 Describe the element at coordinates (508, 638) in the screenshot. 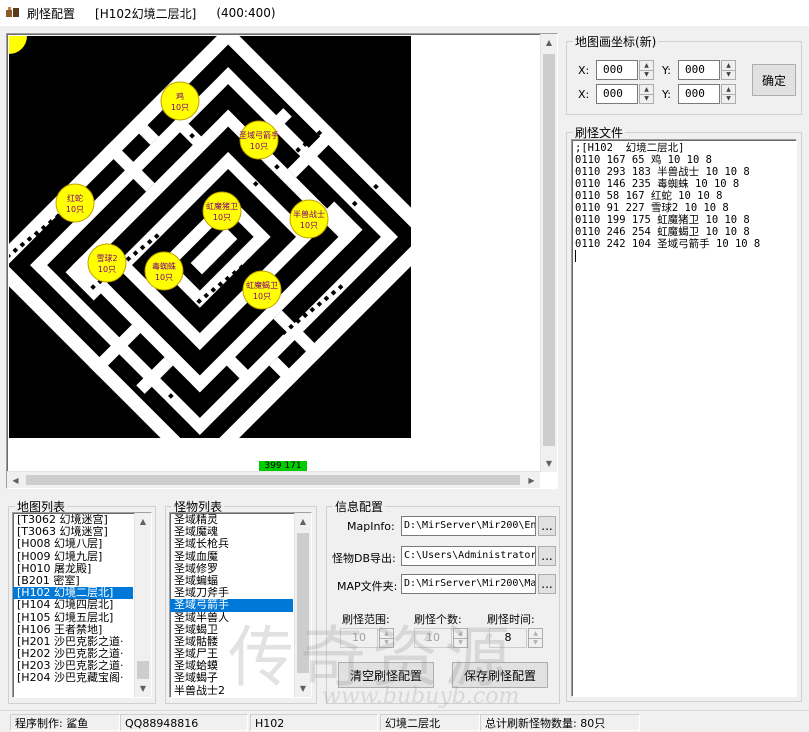

I see `time-input: 8` at that location.